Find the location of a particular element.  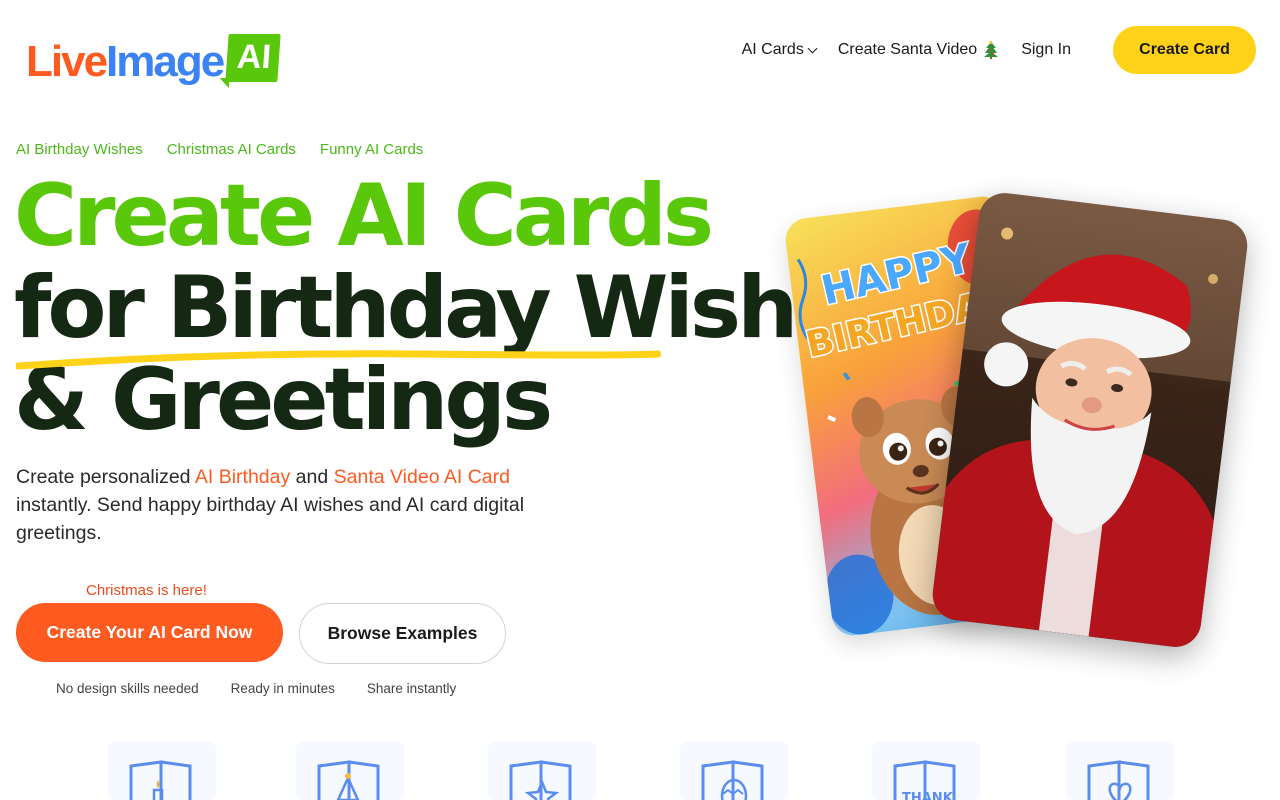

santa-card-image is located at coordinates (1090, 420).